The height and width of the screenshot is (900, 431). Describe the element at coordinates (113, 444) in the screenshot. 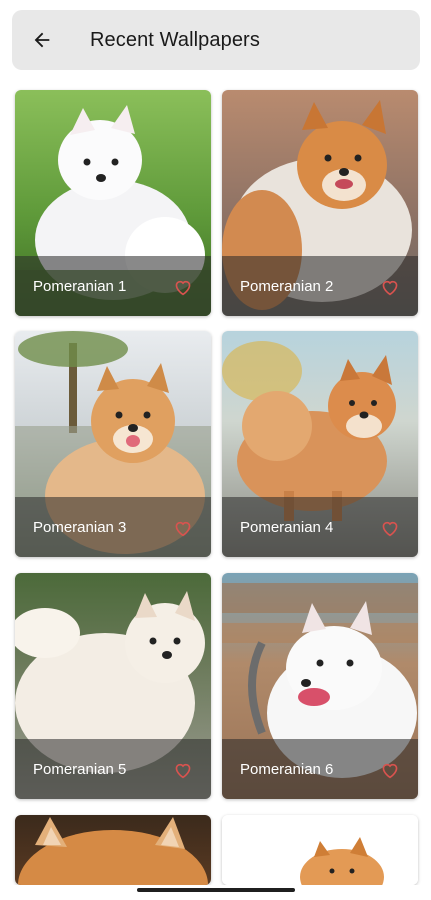

I see `wallpaper-card: Pomeranian 3` at that location.